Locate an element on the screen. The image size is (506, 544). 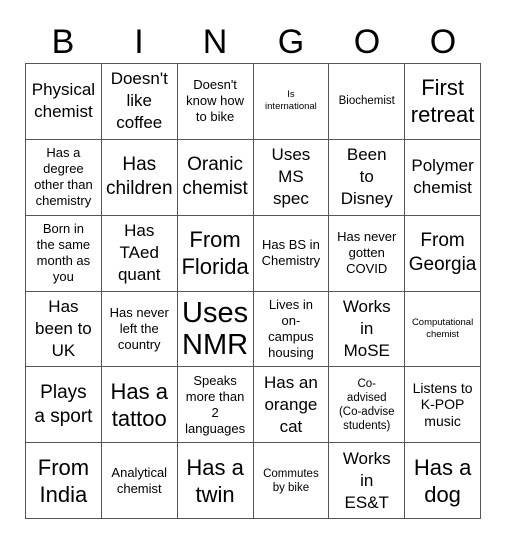
header-letter-g: G is located at coordinates (291, 42).